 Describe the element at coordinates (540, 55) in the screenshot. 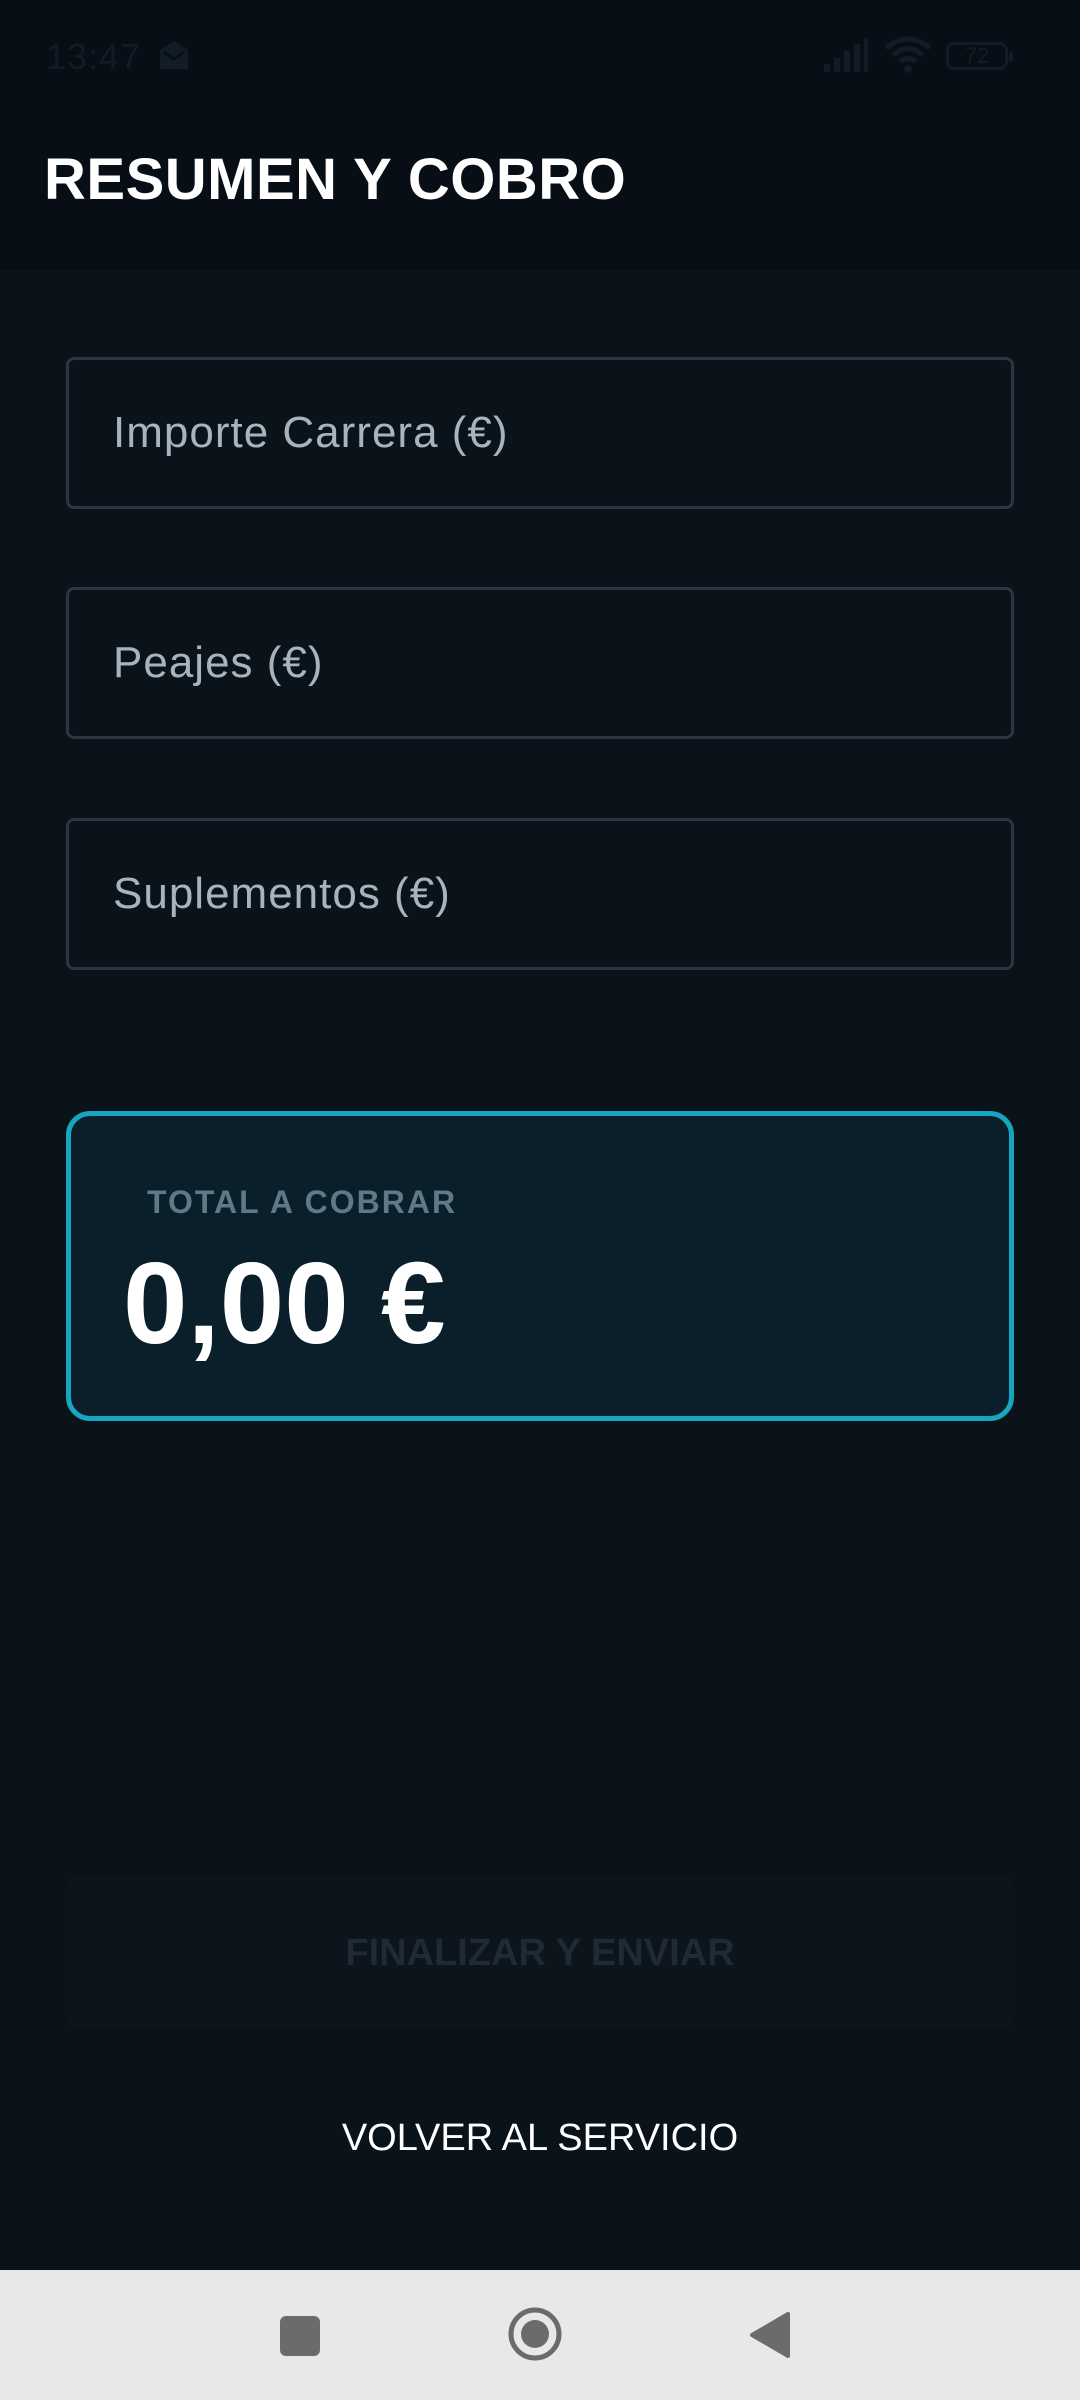

I see `status-bar: 13:47 72` at that location.